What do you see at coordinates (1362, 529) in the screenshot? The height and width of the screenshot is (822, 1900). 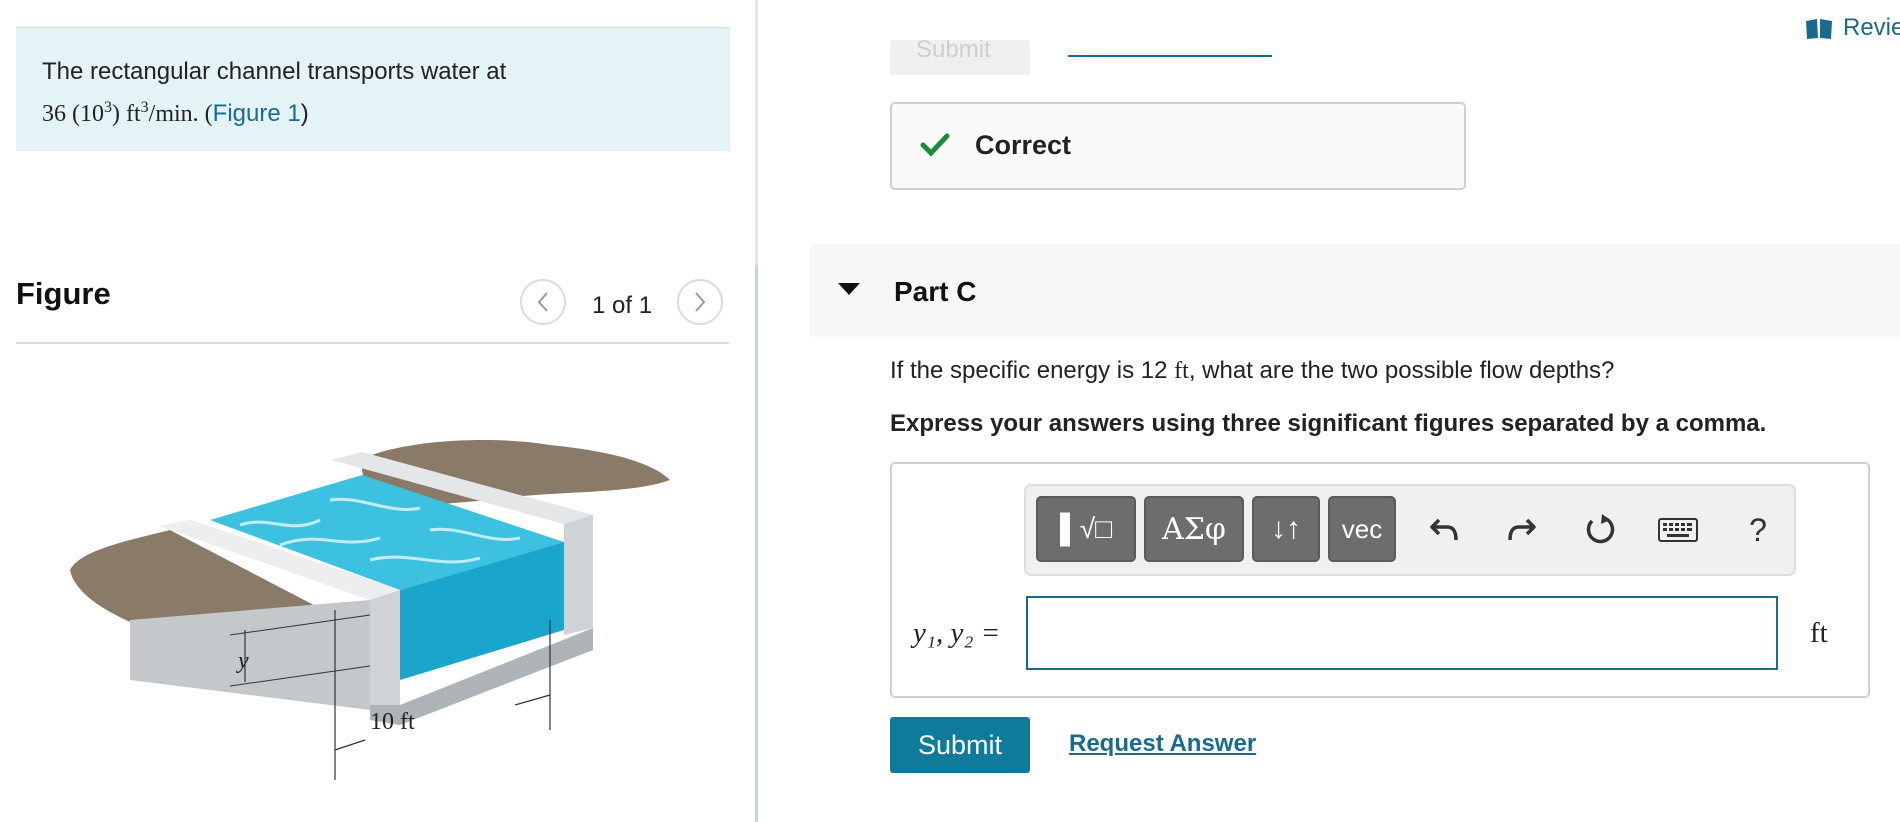 I see `vector-button: vec` at bounding box center [1362, 529].